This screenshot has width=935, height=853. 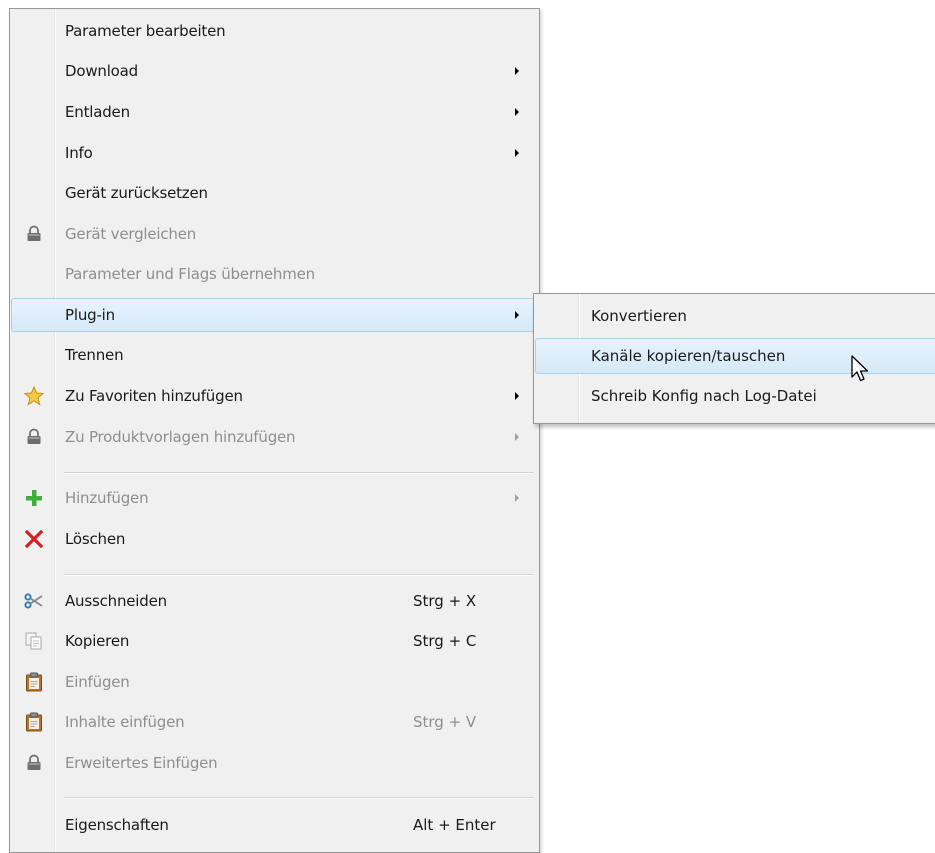 What do you see at coordinates (154, 396) in the screenshot?
I see `menu-item-label: Zu Favoriten hinzufügen` at bounding box center [154, 396].